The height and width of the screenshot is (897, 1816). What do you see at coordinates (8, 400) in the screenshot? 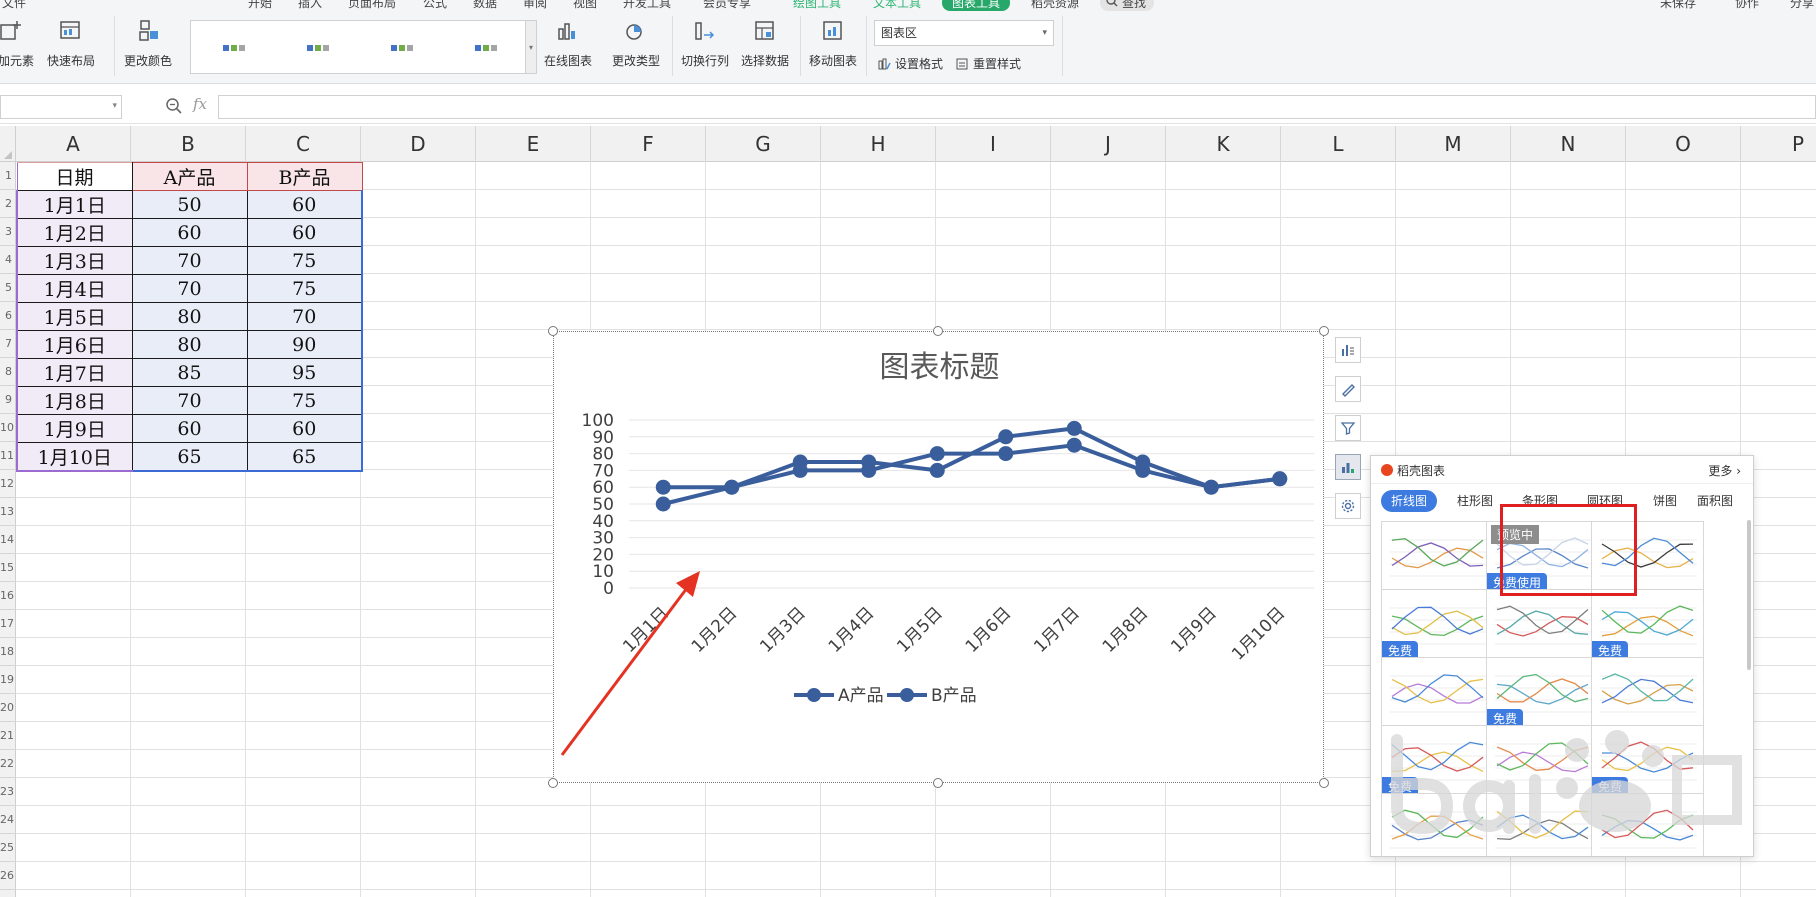
I see `row-header: 9` at bounding box center [8, 400].